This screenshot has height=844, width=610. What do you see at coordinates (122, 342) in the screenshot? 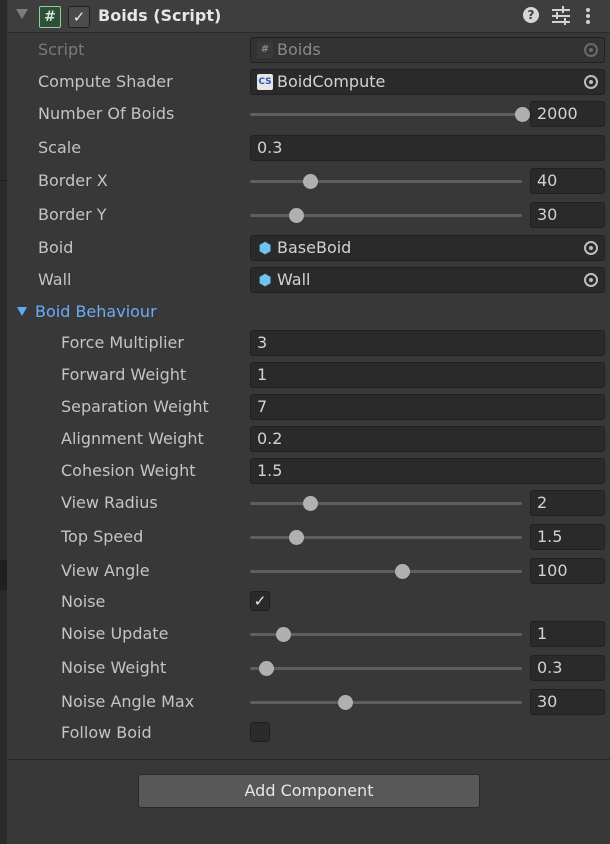
I see `force-multiplier-label: Force Multiplier` at bounding box center [122, 342].